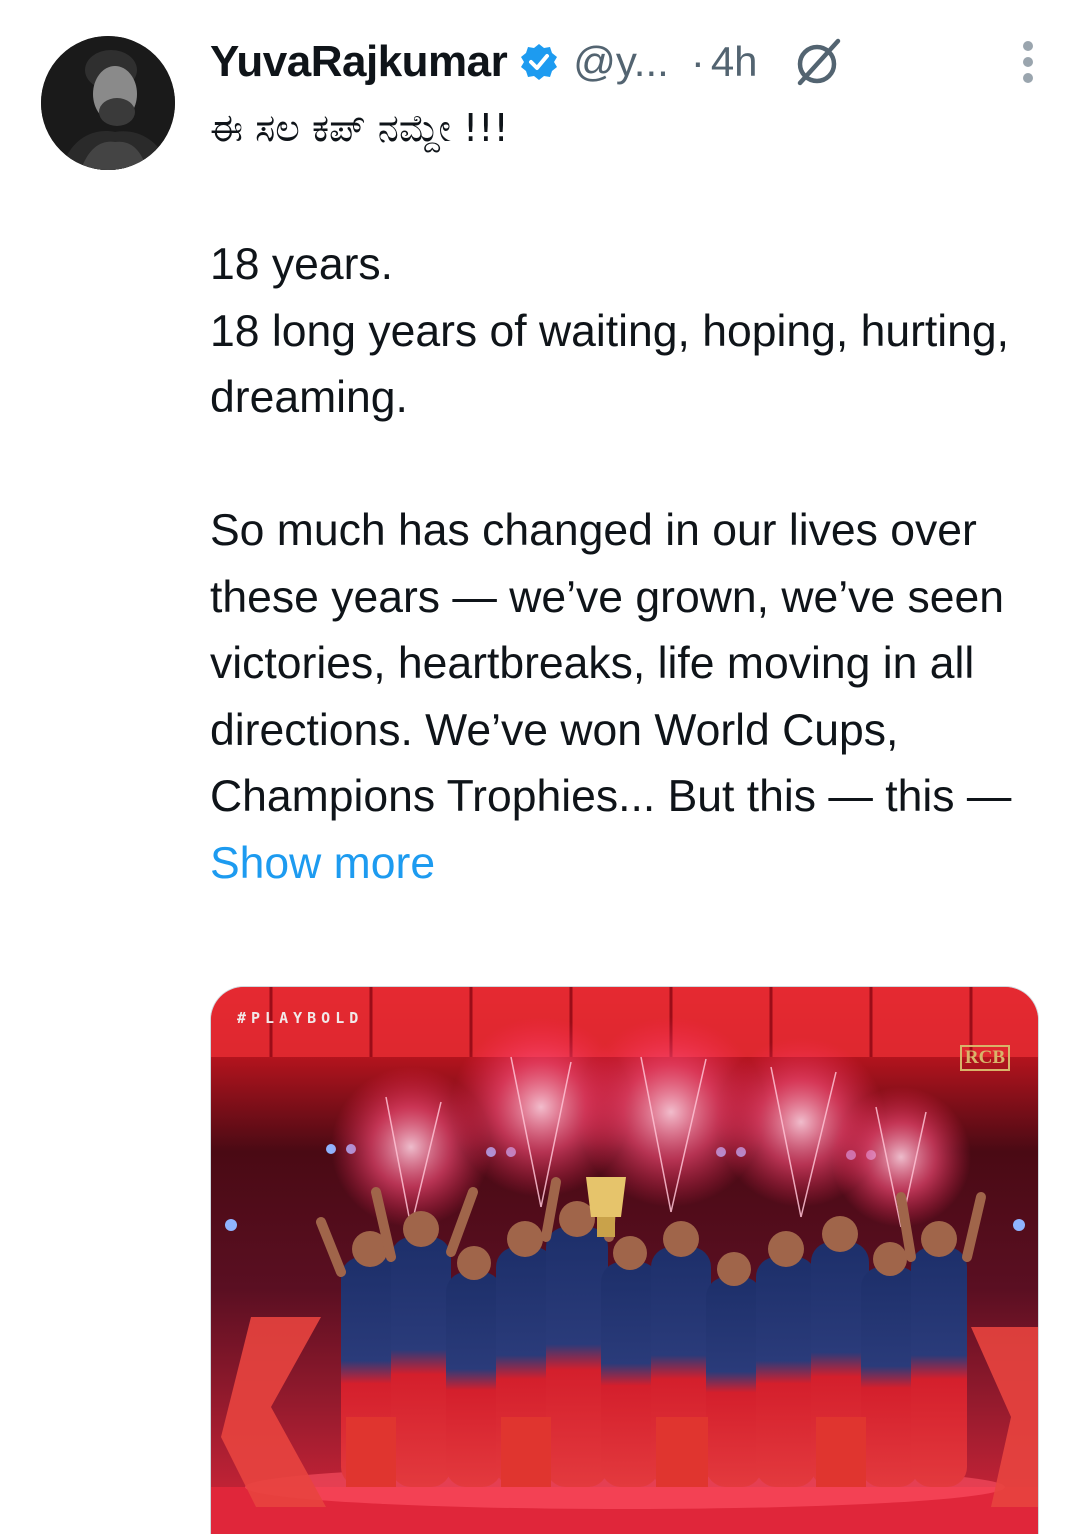 The image size is (1080, 1534). What do you see at coordinates (539, 62) in the screenshot?
I see `verified-badge-icon` at bounding box center [539, 62].